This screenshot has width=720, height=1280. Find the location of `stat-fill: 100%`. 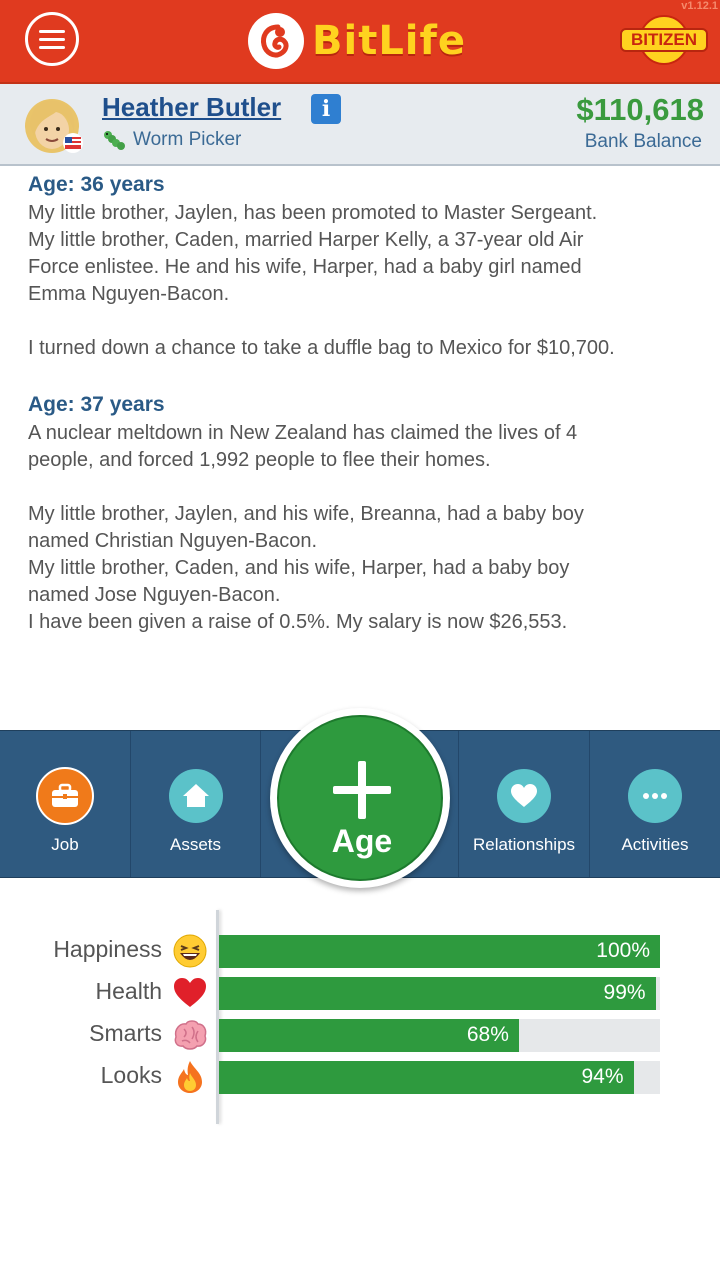

stat-fill: 100% is located at coordinates (439, 951).